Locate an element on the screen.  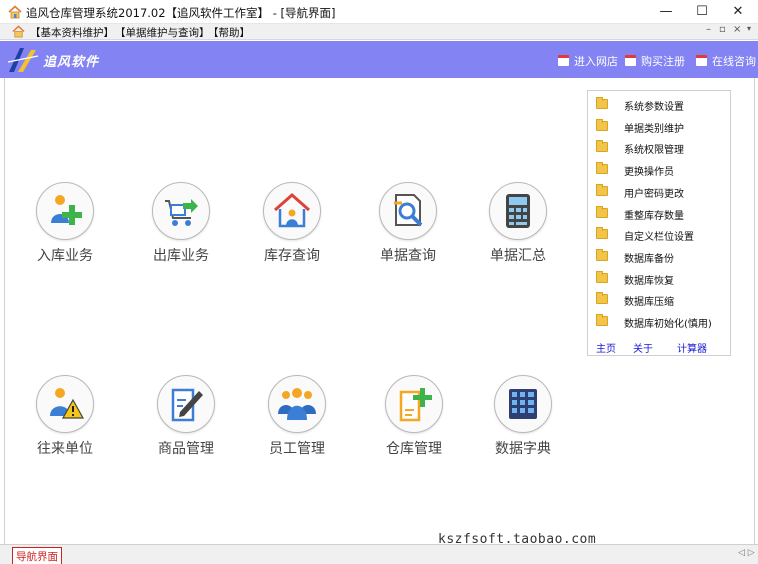
calculator-link: 计算器 is located at coordinates (692, 347).